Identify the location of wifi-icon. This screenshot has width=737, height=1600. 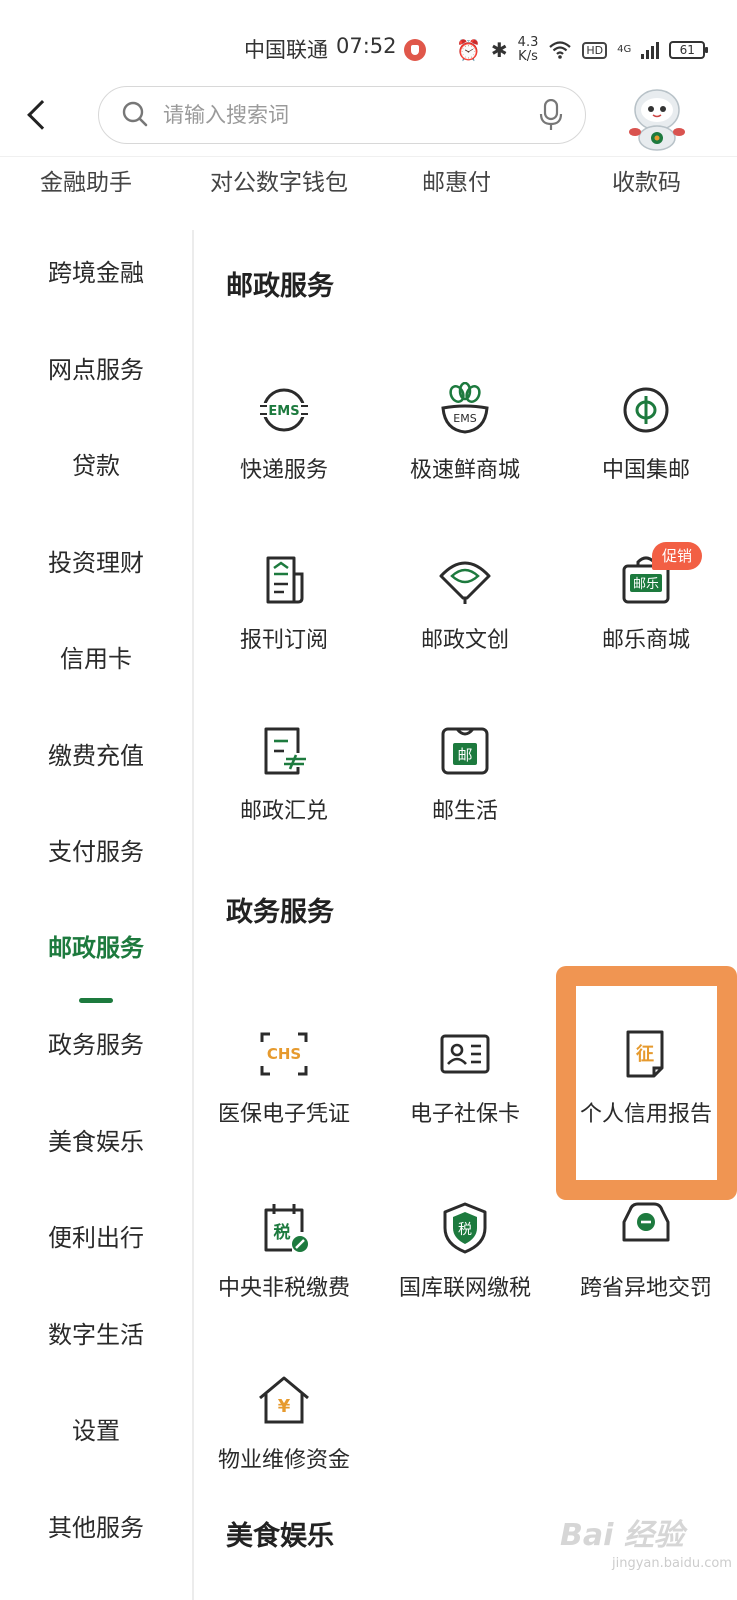
(560, 50).